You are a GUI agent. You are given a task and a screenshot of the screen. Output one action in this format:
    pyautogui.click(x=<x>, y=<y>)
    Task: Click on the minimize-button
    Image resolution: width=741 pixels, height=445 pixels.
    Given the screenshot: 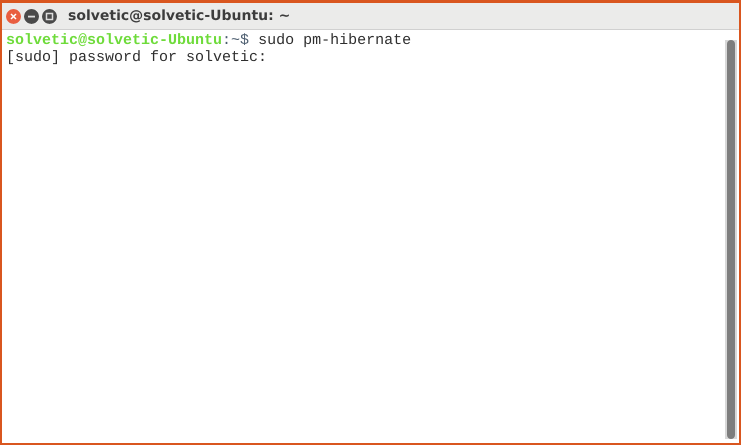 What is the action you would take?
    pyautogui.click(x=31, y=16)
    